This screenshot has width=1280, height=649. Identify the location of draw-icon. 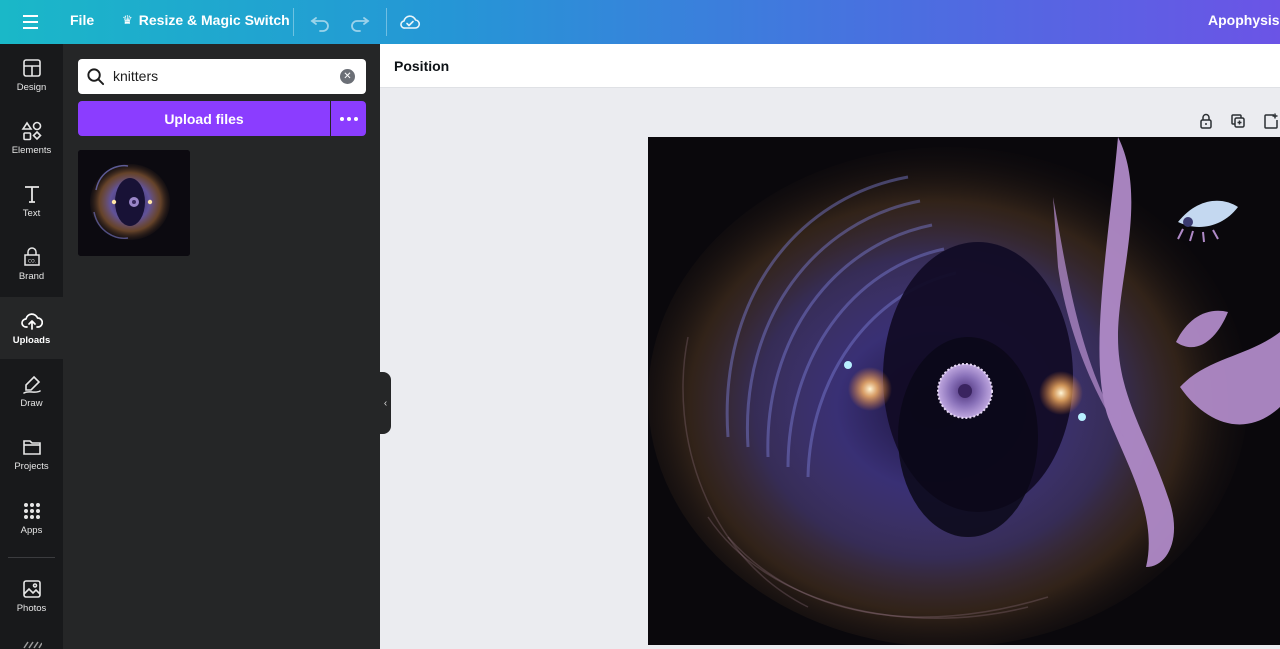
(31, 384).